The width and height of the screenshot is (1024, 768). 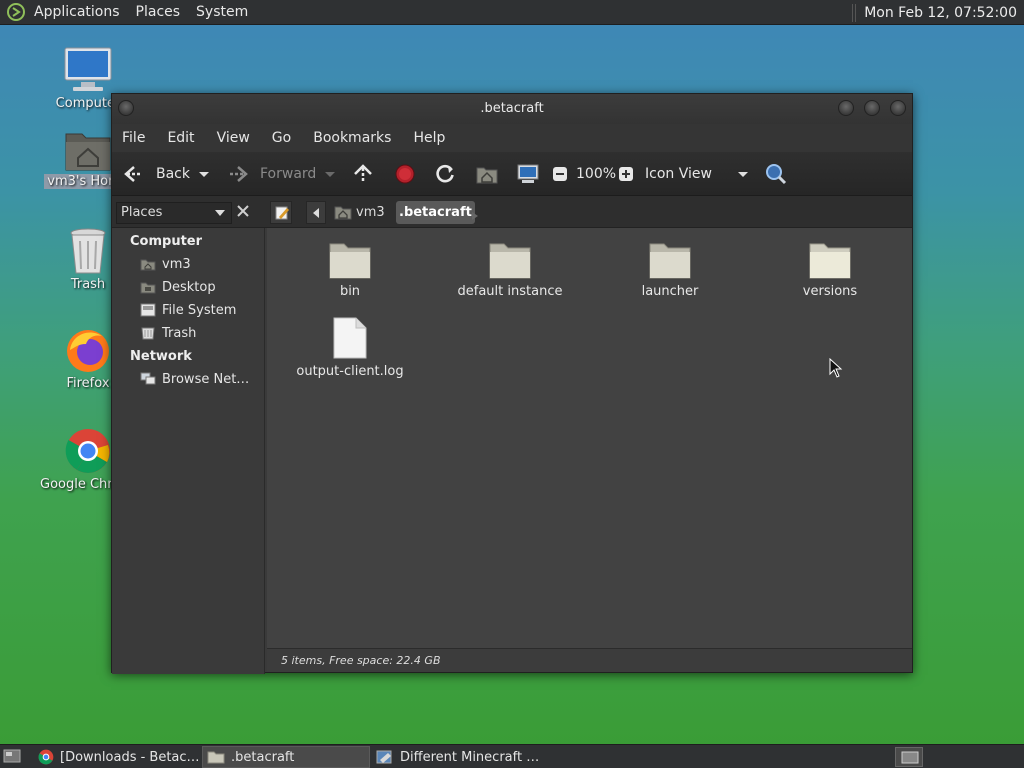 I want to click on sidebar-item-trash: Trash, so click(x=168, y=333).